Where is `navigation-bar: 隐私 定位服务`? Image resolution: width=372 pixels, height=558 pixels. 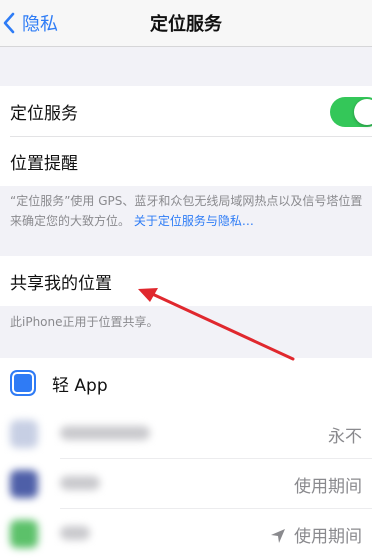 navigation-bar: 隐私 定位服务 is located at coordinates (186, 23).